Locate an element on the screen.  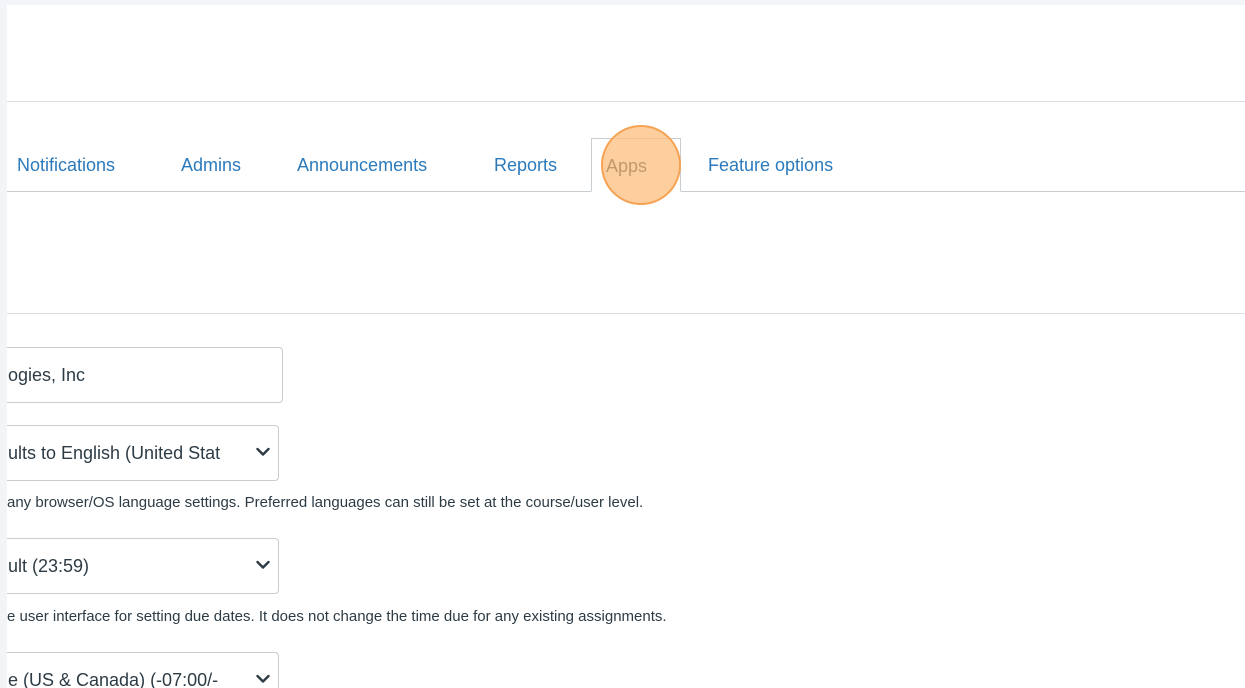
tab-announcements-label: Announcements is located at coordinates (362, 165).